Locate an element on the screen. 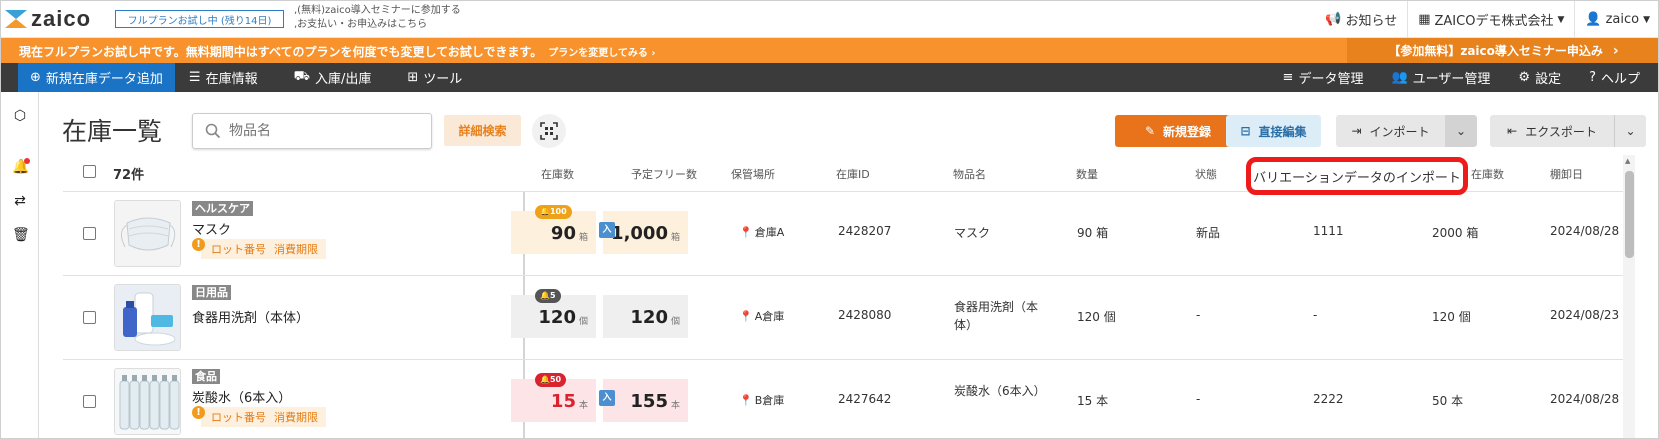 Image resolution: width=1659 pixels, height=439 pixels. free-unit: 個 is located at coordinates (675, 322).